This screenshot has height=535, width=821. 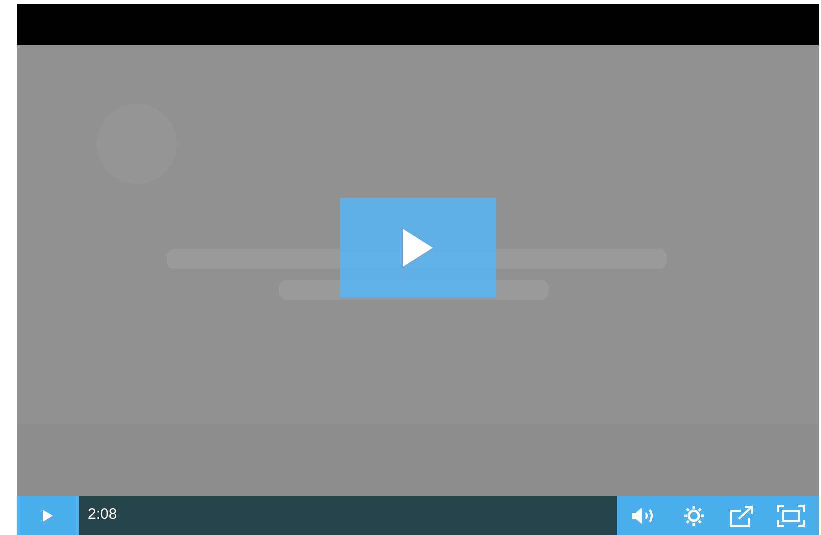 I want to click on share-icon, so click(x=742, y=515).